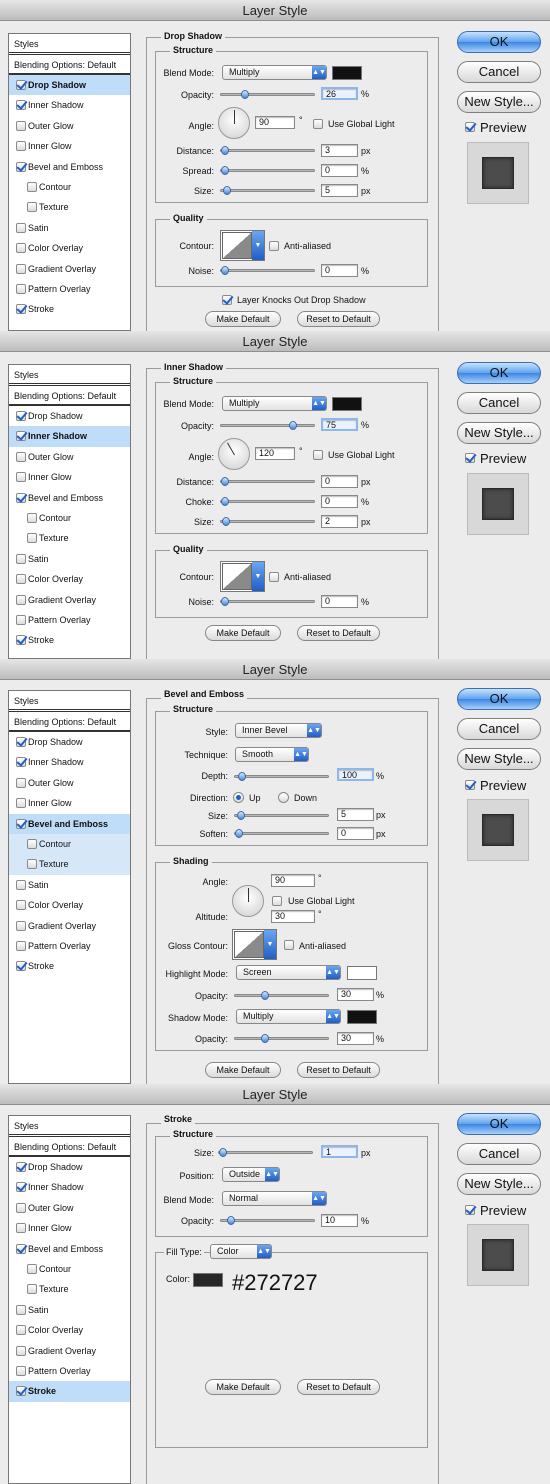 The image size is (550, 1484). I want to click on angle-field: 90, so click(293, 880).